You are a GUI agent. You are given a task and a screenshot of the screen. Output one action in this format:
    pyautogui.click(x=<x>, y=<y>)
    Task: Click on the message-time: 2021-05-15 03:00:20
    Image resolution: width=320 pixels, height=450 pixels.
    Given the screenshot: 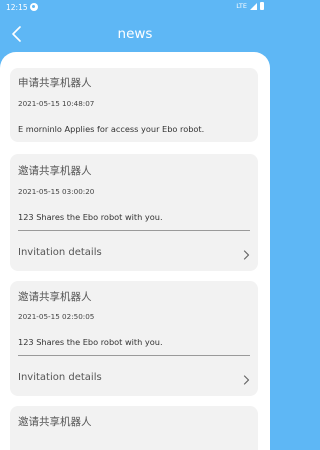 What is the action you would take?
    pyautogui.click(x=56, y=191)
    